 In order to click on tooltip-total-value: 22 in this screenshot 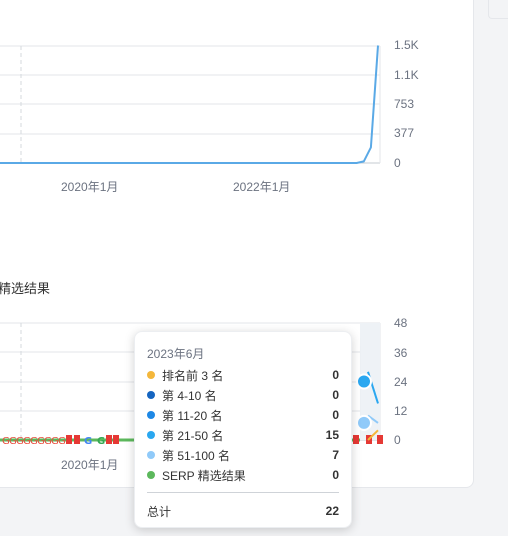, I will do `click(332, 511)`.